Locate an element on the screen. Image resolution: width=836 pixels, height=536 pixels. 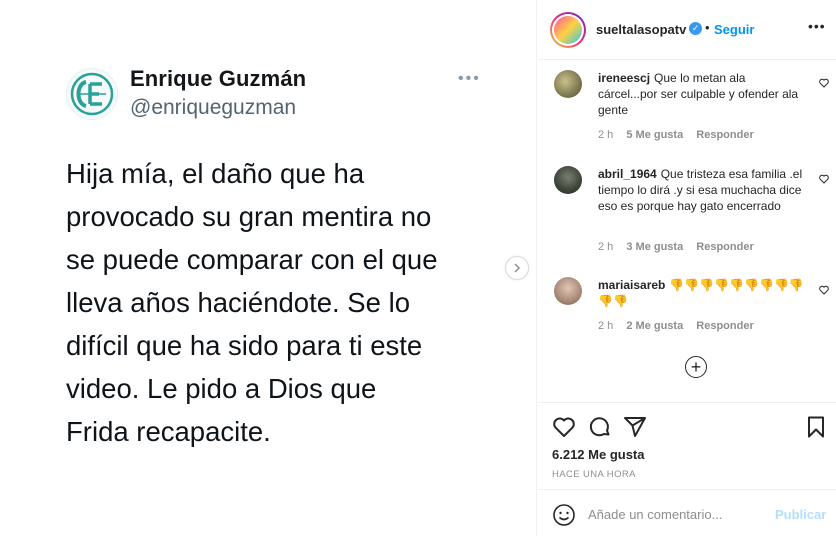
add-comment-bar: Publicar is located at coordinates (687, 512).